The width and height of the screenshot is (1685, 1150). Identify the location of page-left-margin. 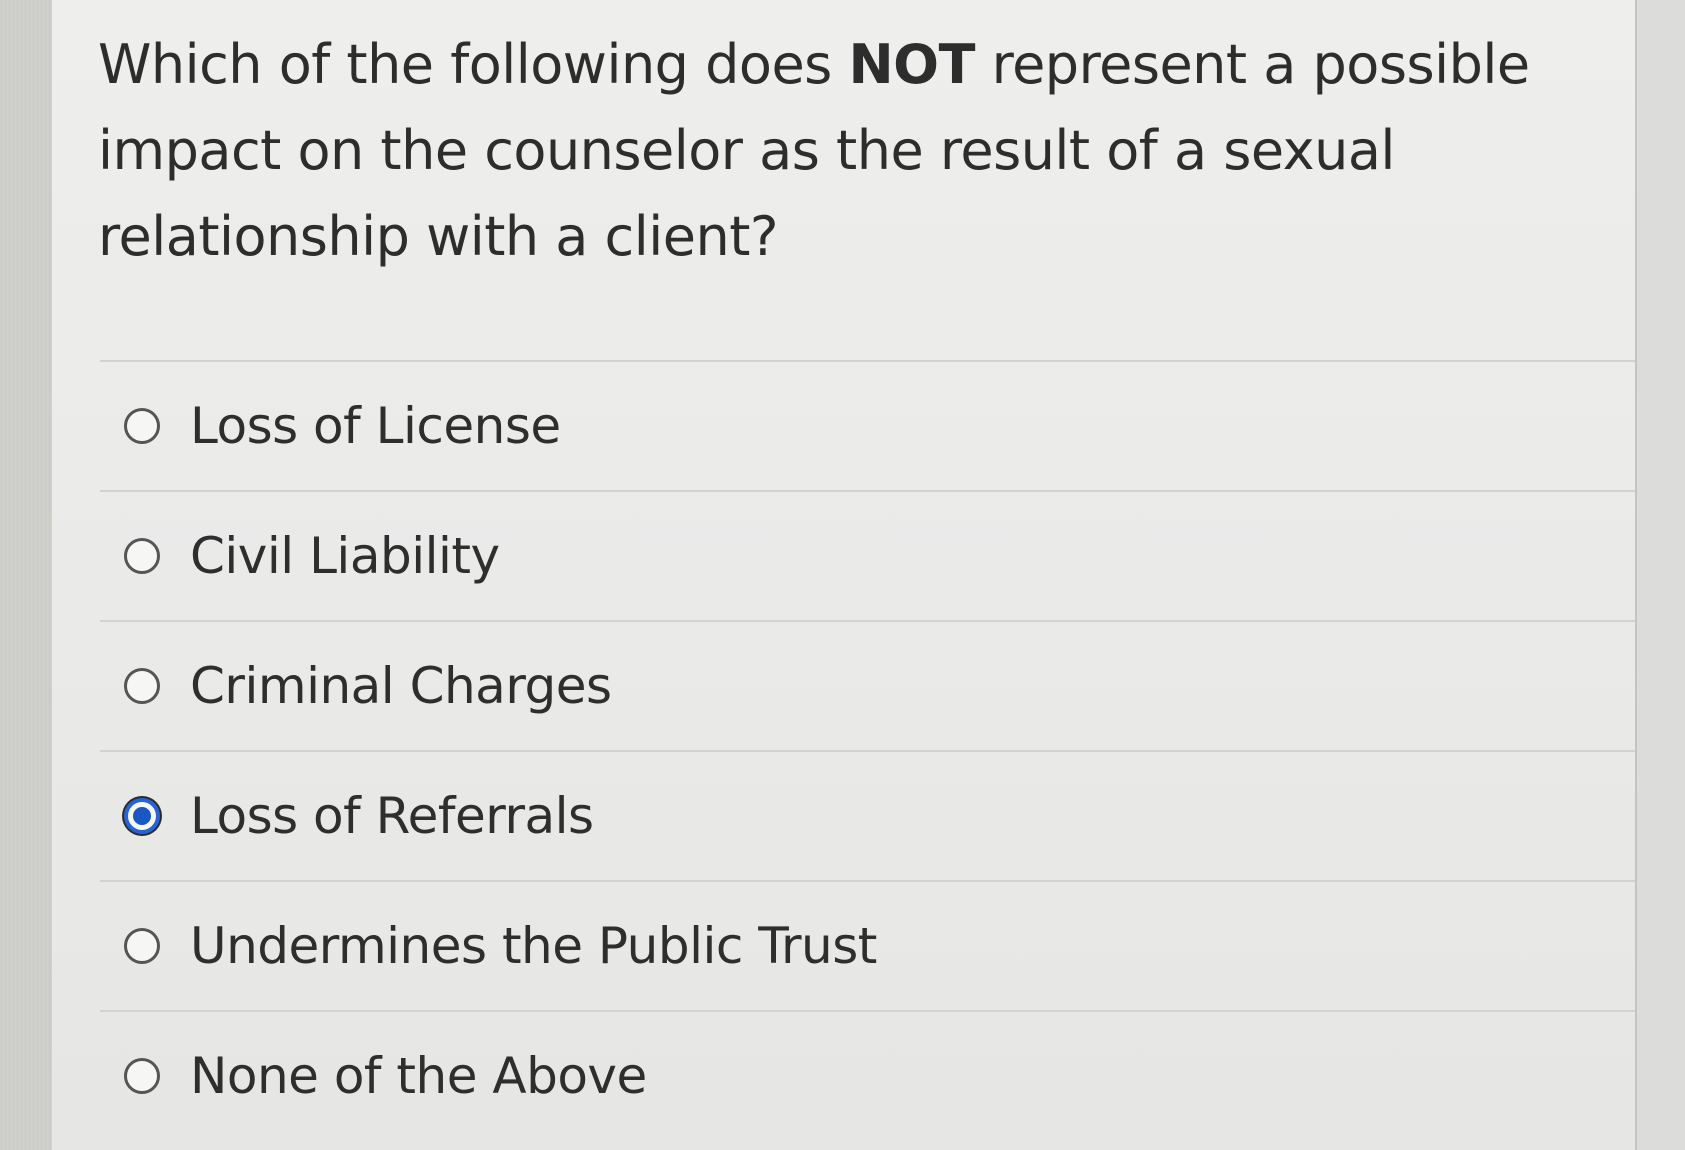
(26, 575).